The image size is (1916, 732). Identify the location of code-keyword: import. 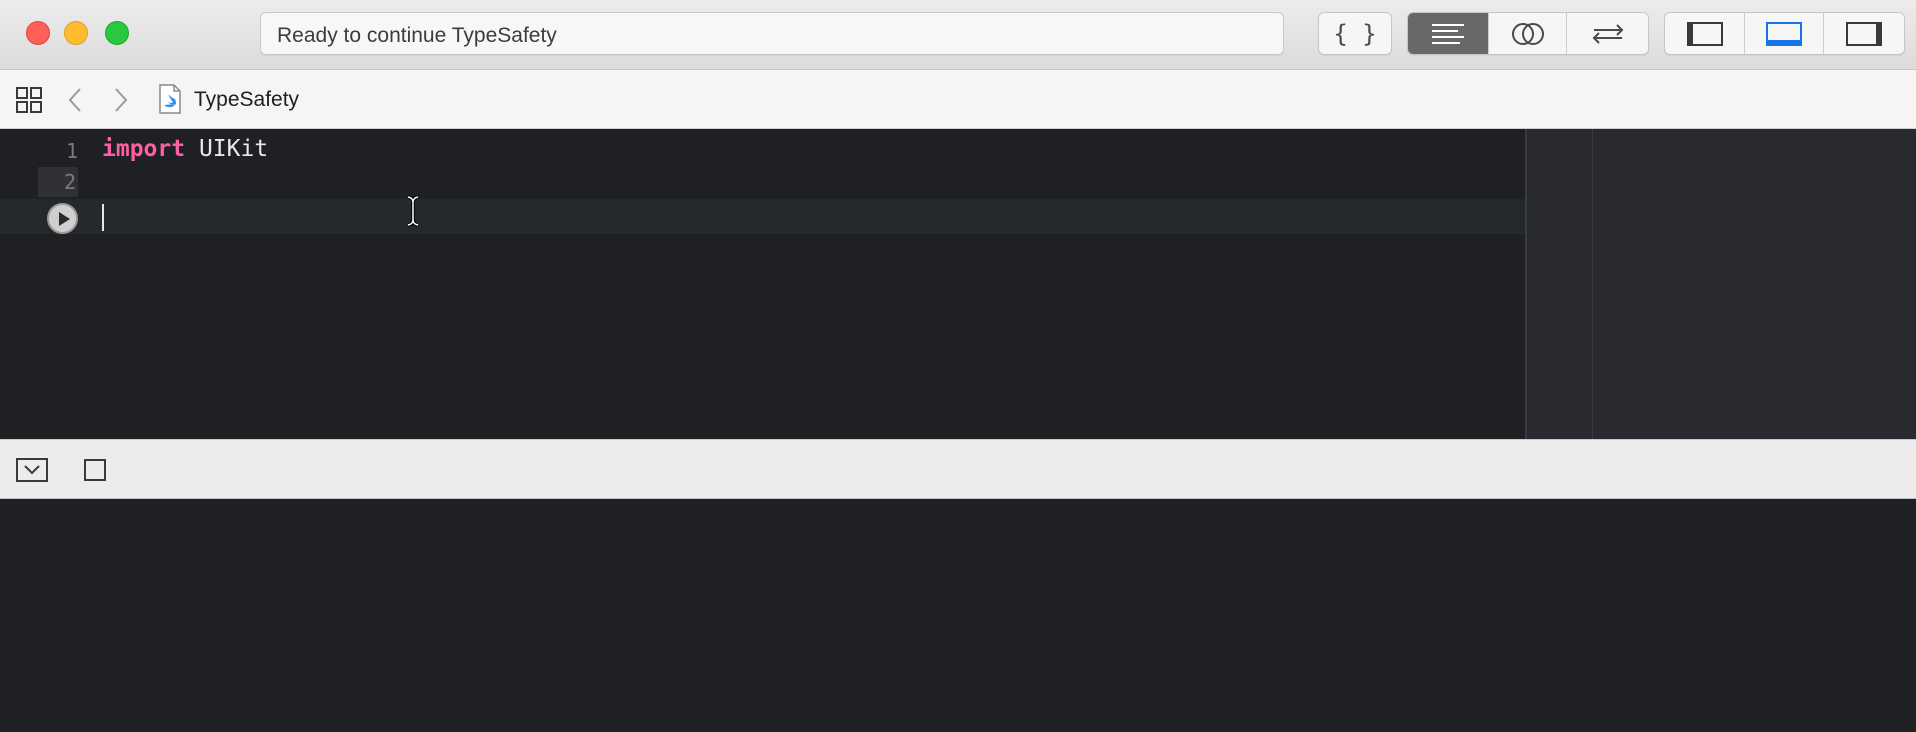
(144, 149).